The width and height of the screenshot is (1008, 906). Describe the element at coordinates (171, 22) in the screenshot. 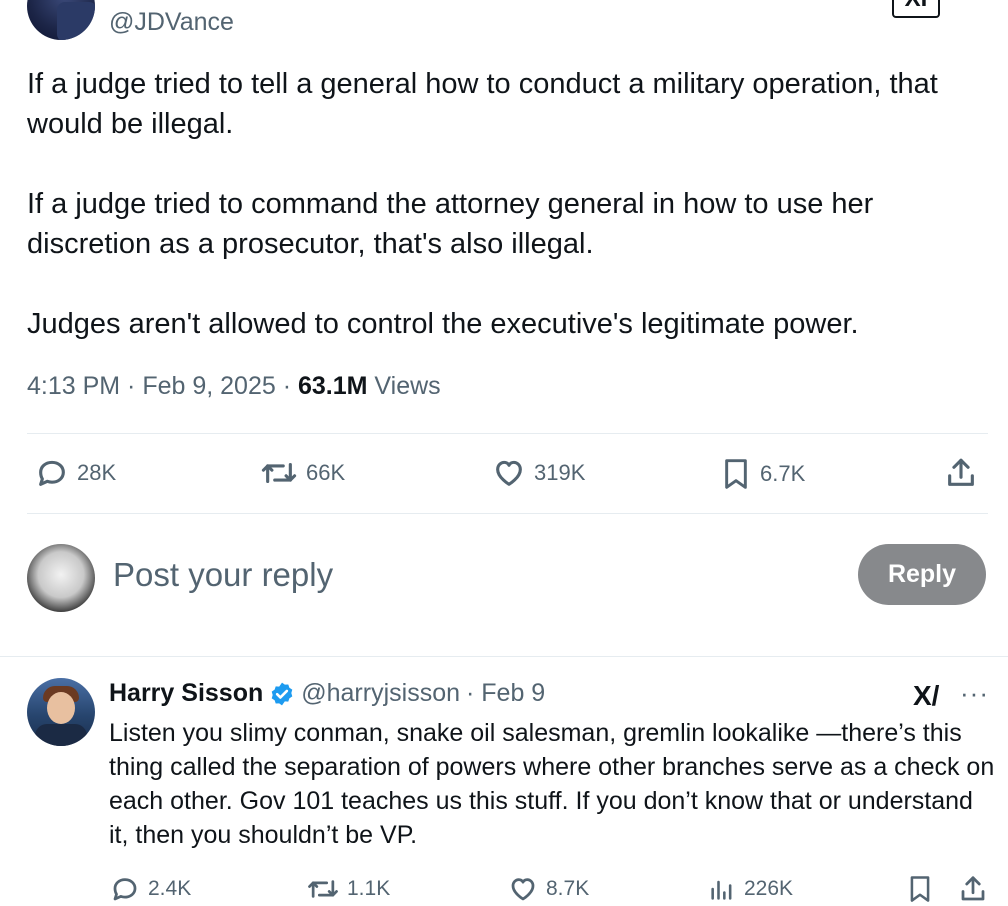

I see `author-handle: @JDVance` at that location.